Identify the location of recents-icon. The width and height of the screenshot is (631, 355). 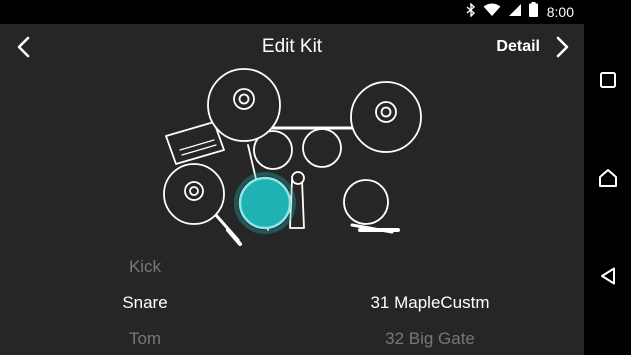
(607, 80).